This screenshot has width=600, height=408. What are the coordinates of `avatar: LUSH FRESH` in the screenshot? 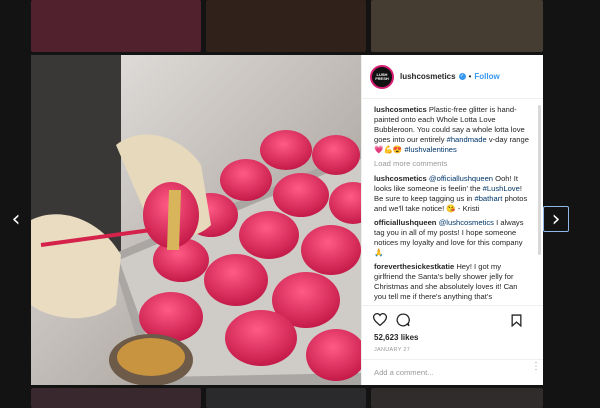 It's located at (382, 76).